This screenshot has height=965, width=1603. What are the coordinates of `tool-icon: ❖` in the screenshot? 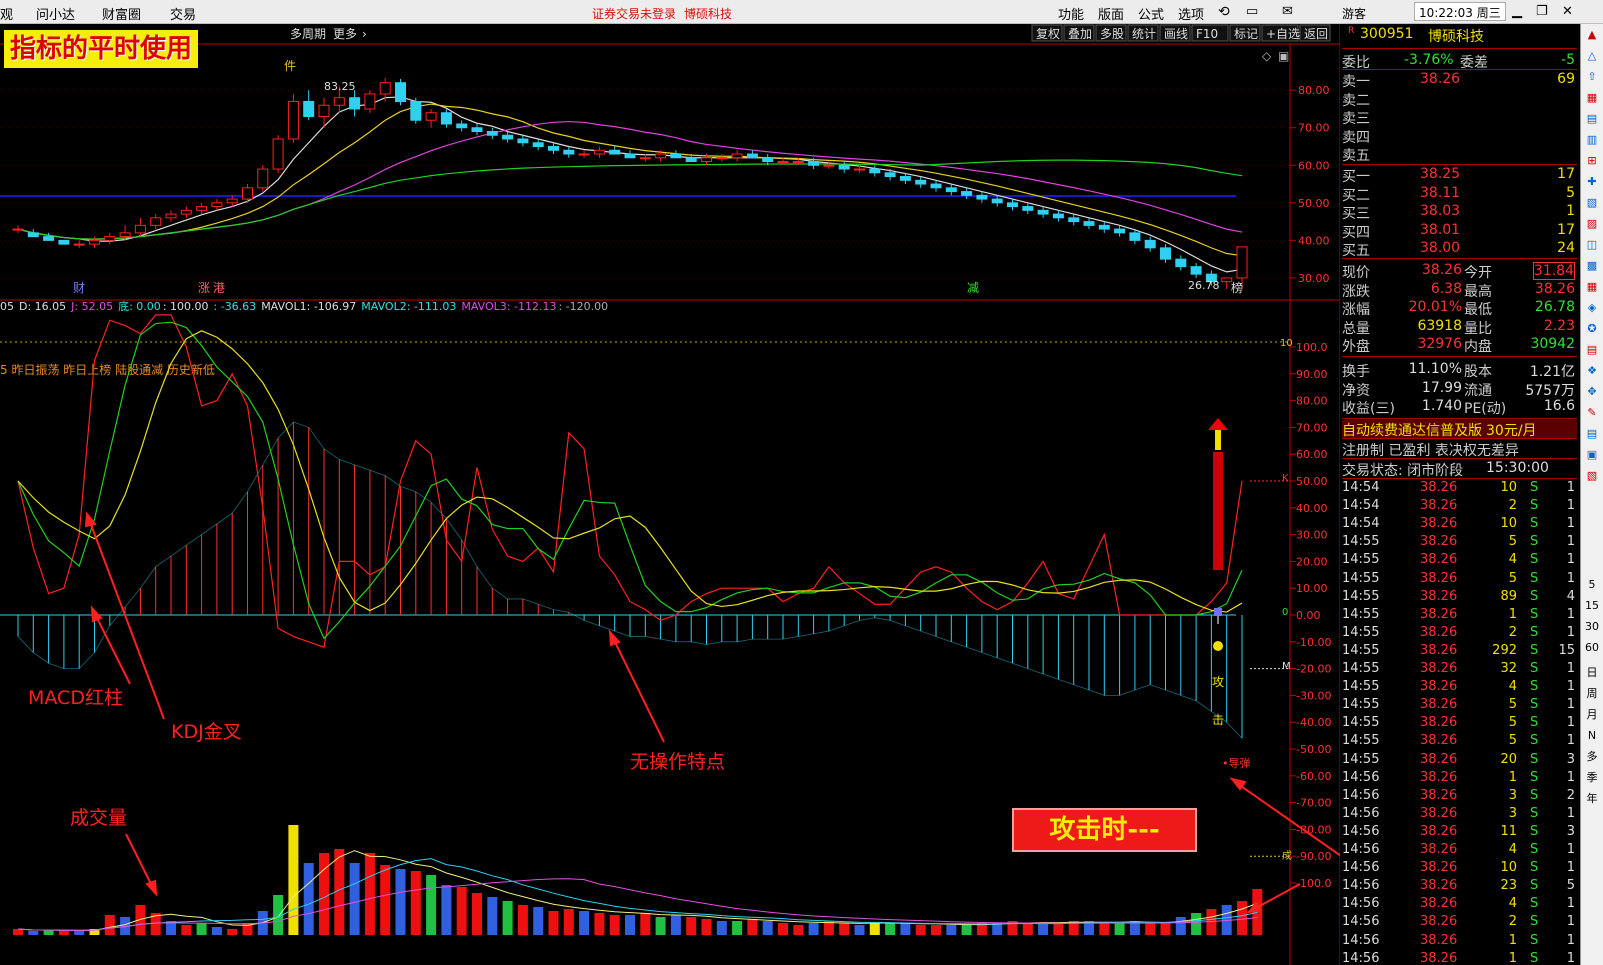 It's located at (1592, 370).